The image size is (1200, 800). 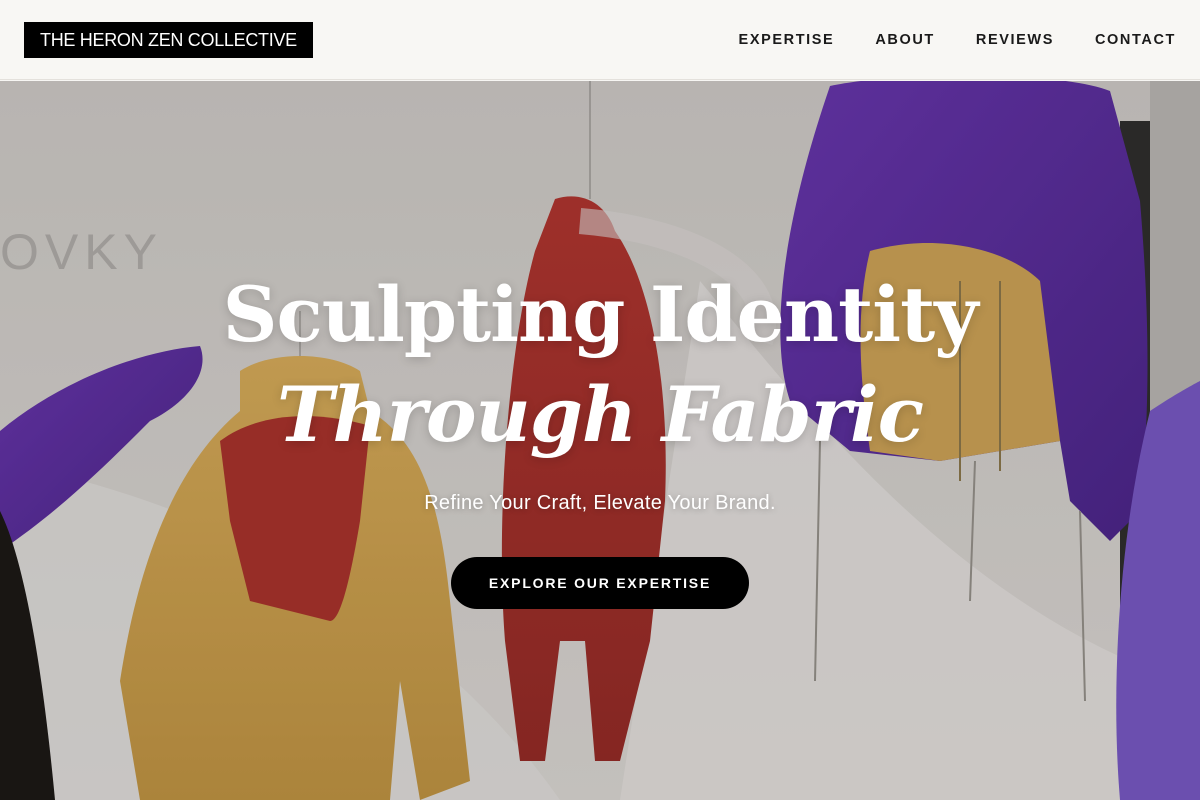 I want to click on brand-logo: THE HERON ZEN COLLECTIVE, so click(x=168, y=40).